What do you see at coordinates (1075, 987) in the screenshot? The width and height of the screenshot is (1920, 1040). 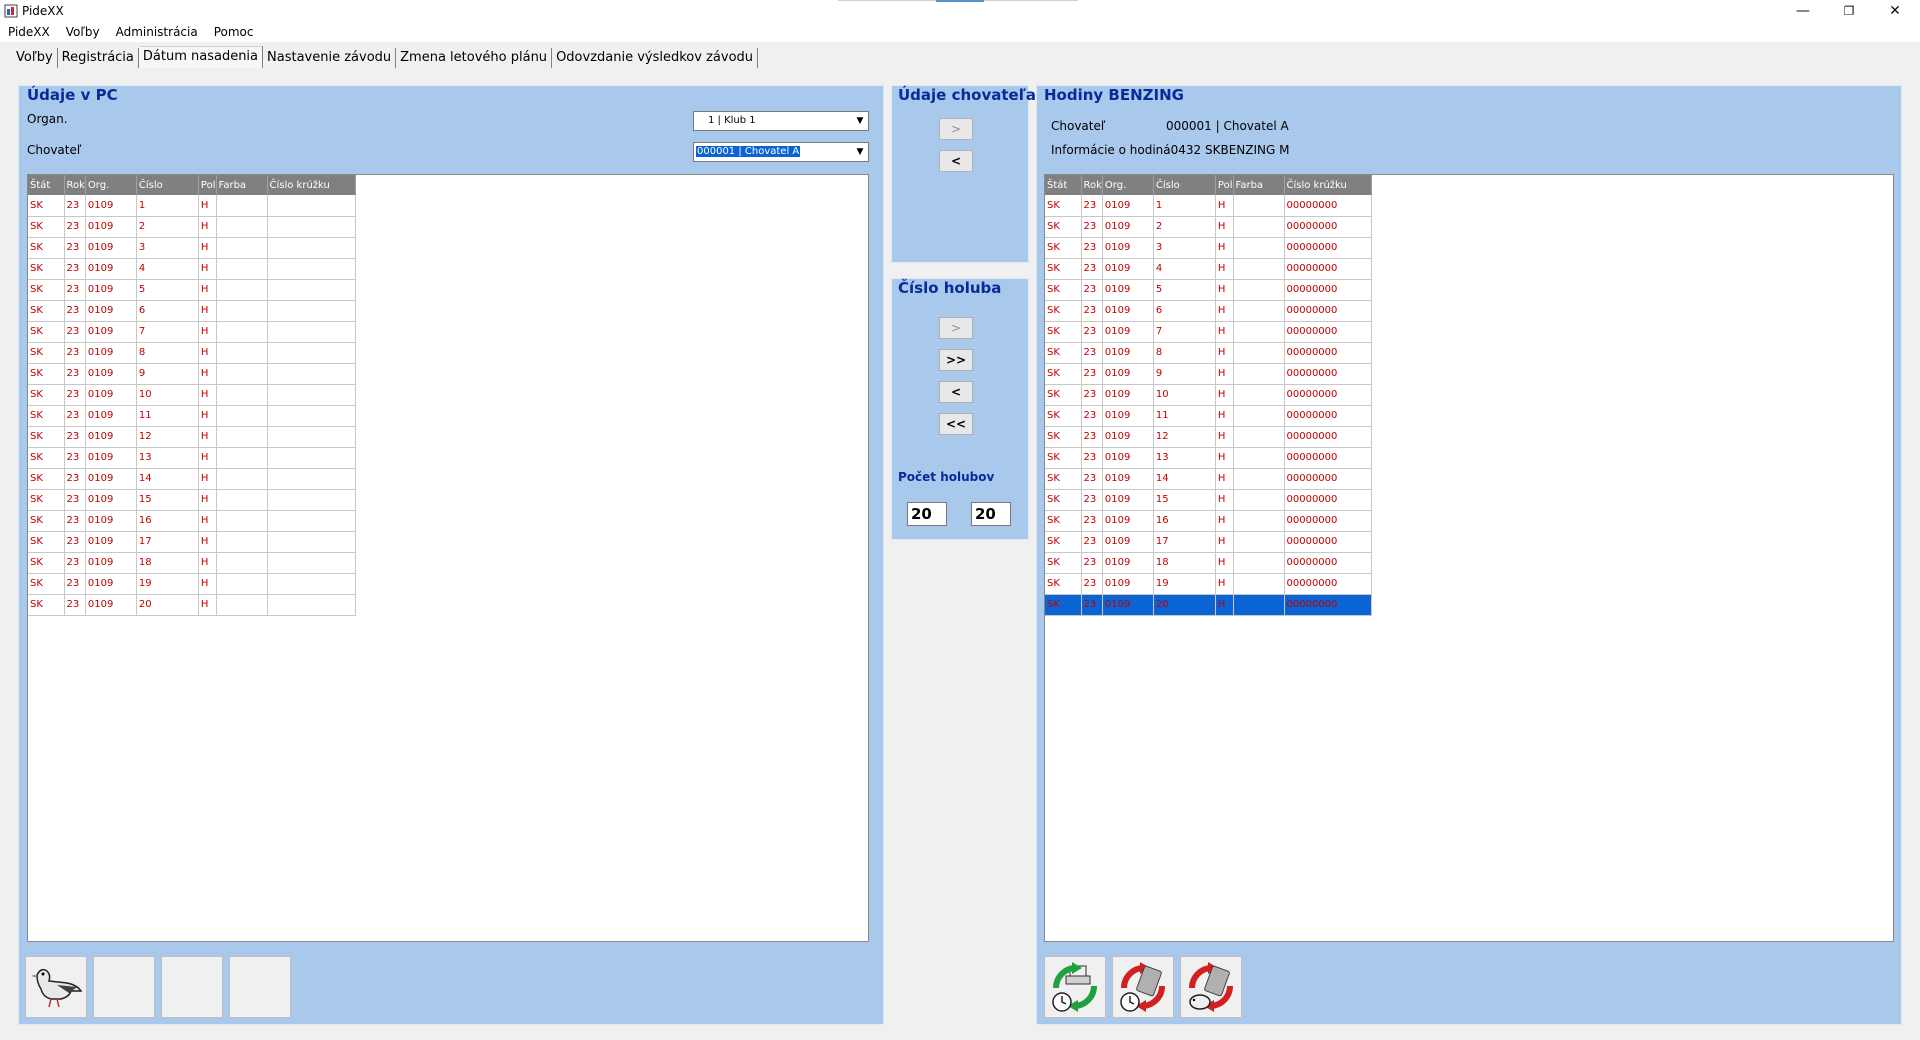 I see `clock-sync-button` at bounding box center [1075, 987].